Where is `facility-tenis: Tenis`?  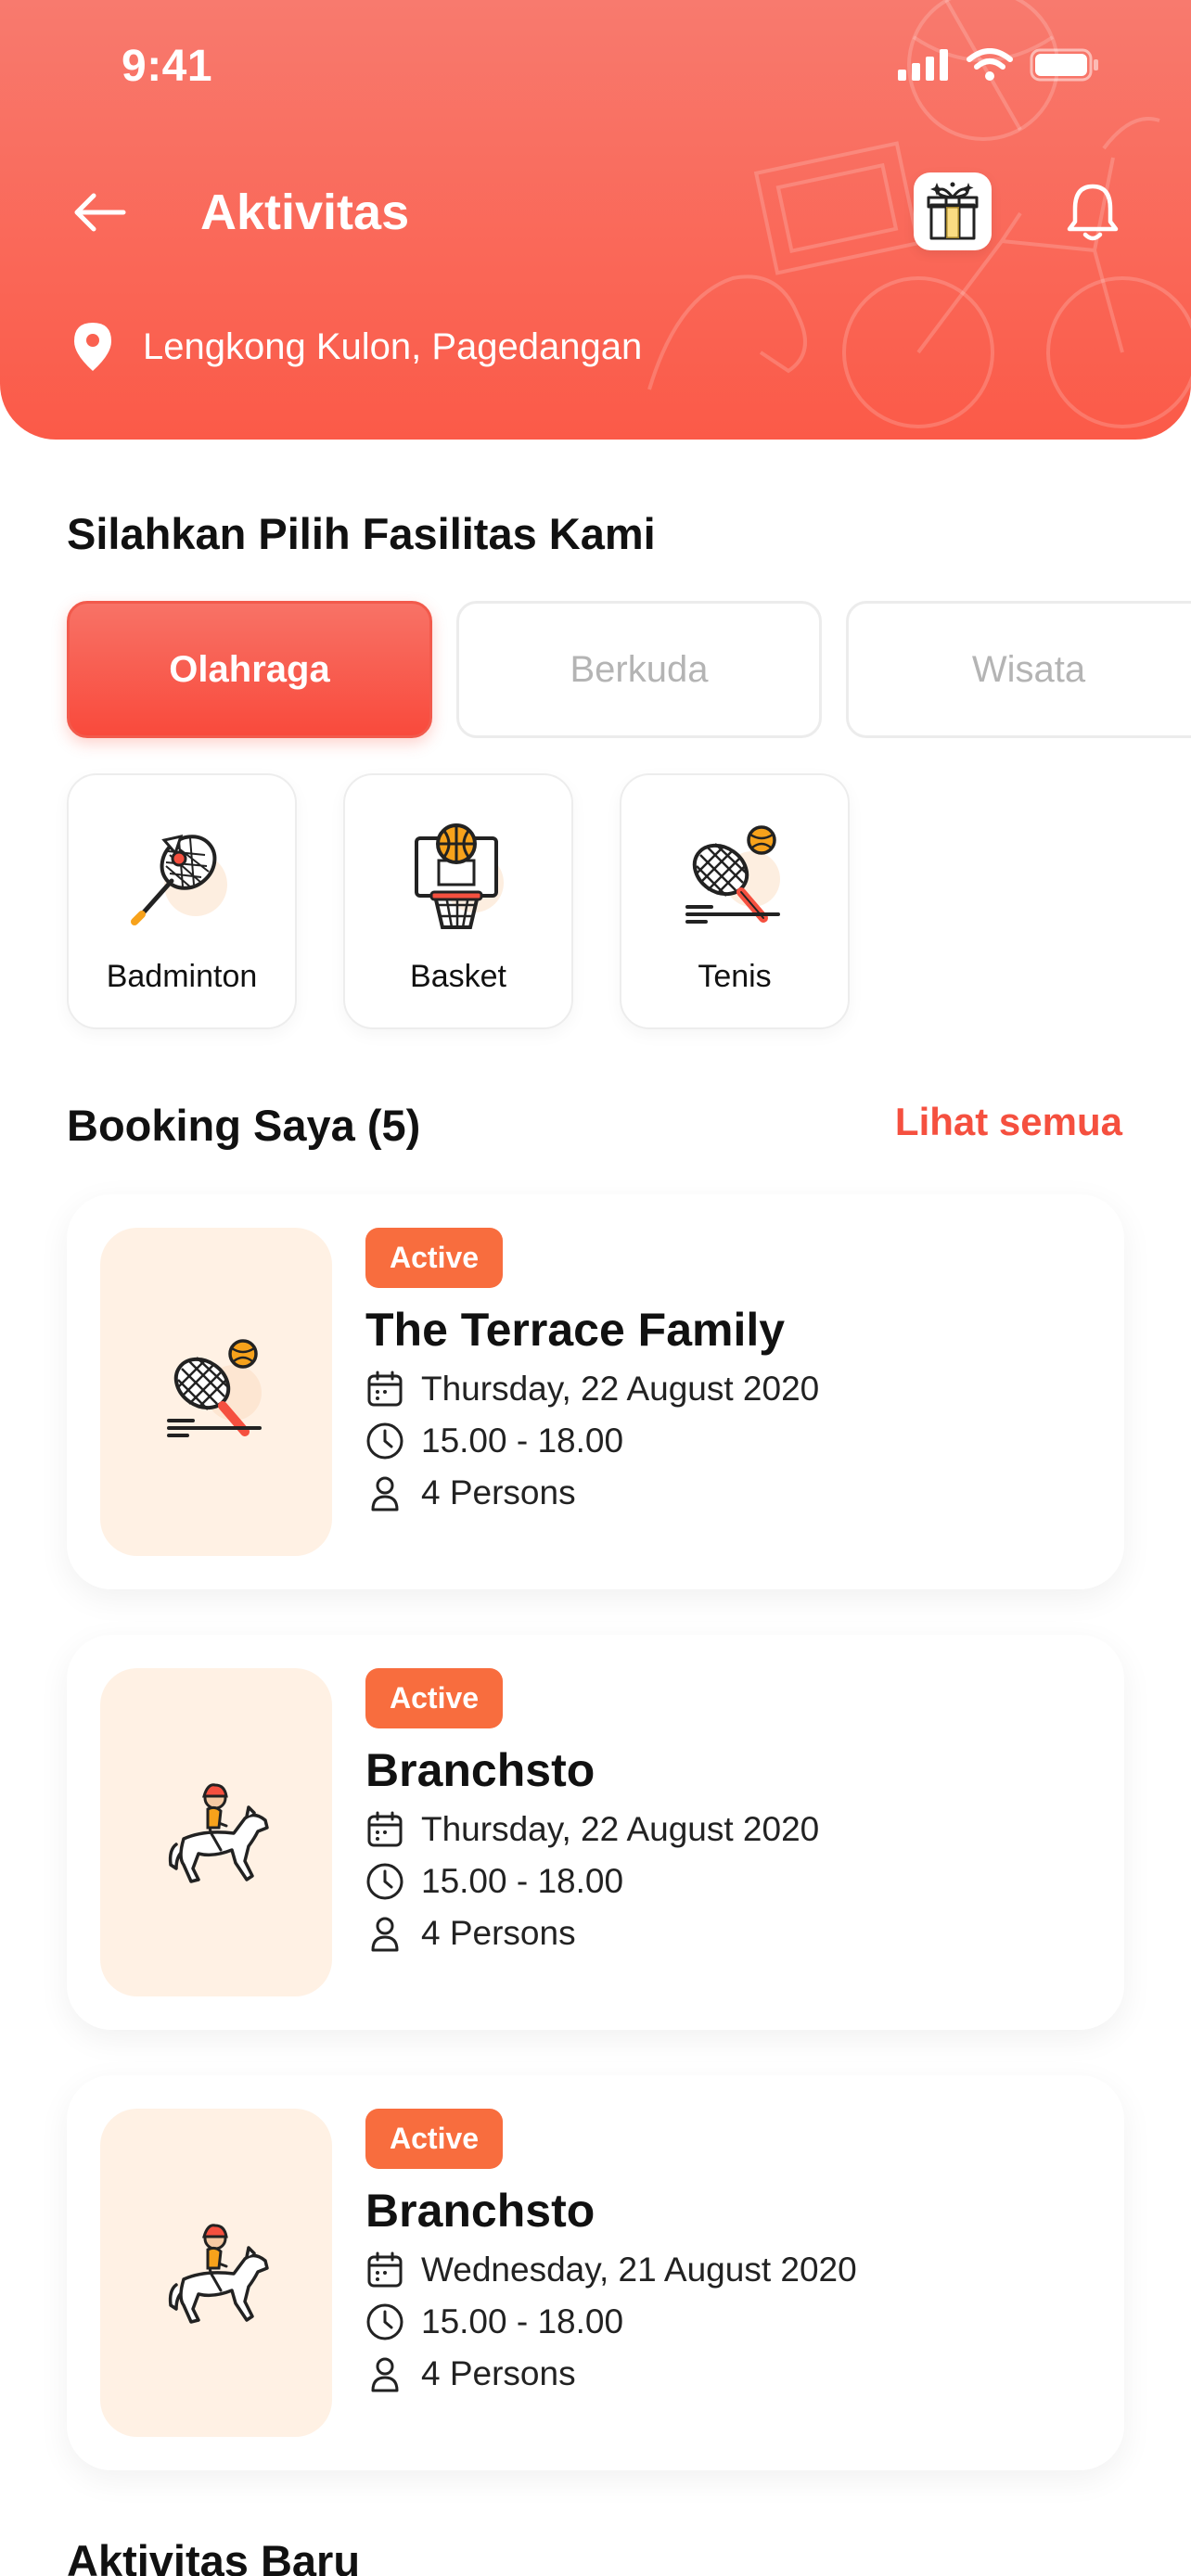 facility-tenis: Tenis is located at coordinates (735, 901).